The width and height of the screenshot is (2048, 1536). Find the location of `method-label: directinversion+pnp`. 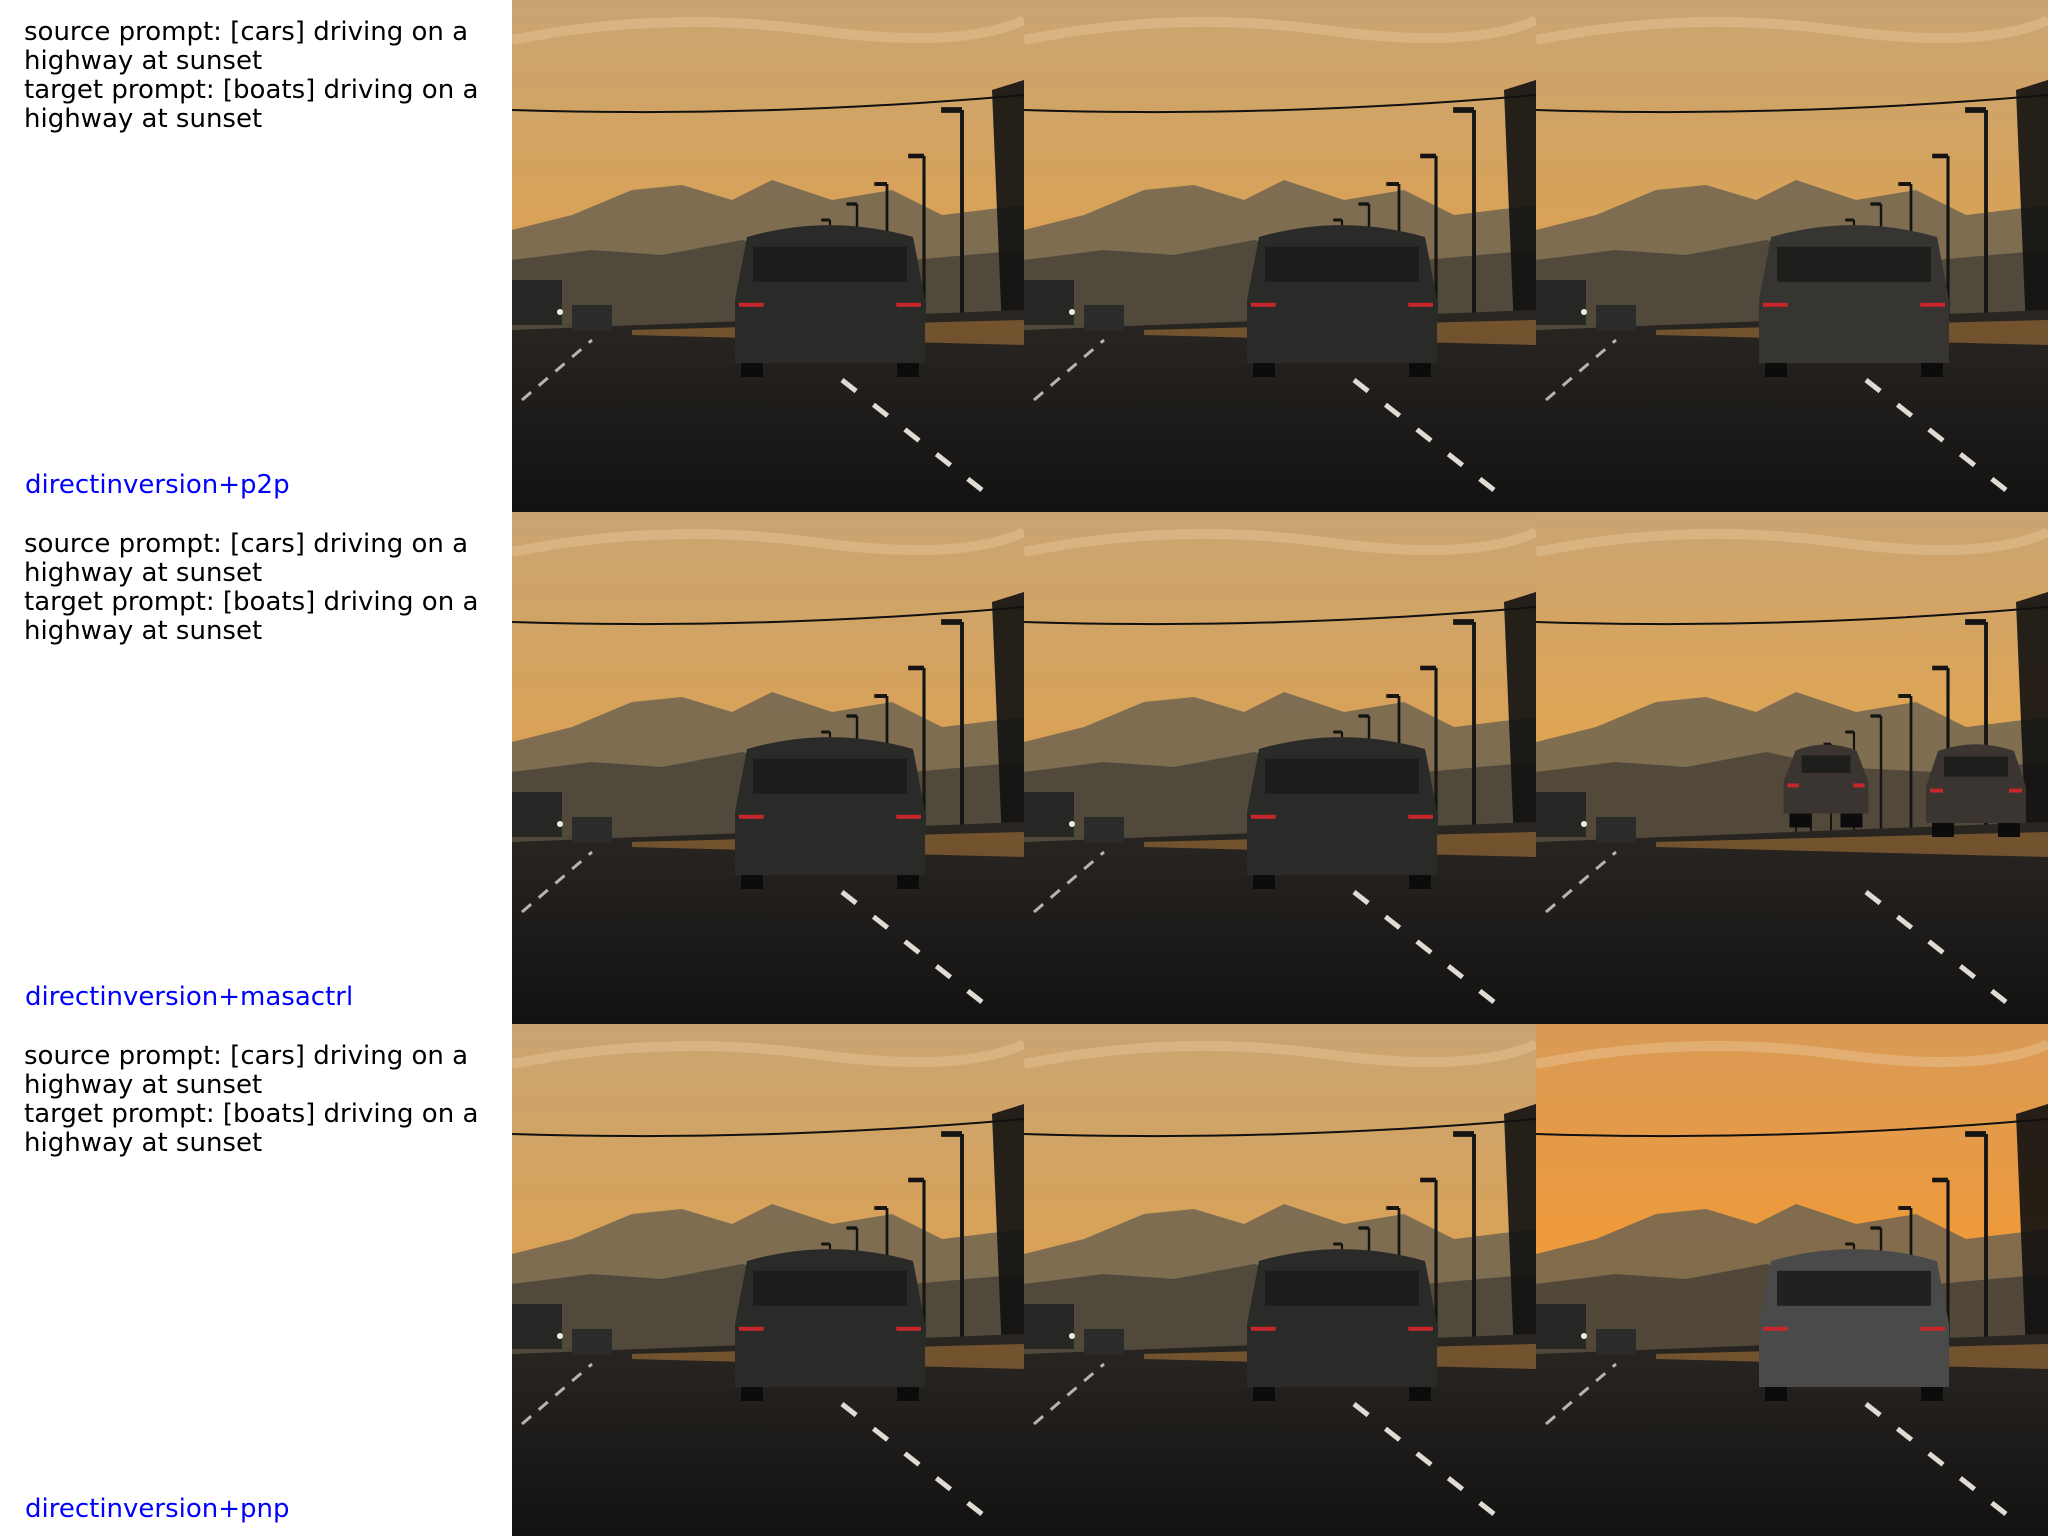

method-label: directinversion+pnp is located at coordinates (157, 1509).